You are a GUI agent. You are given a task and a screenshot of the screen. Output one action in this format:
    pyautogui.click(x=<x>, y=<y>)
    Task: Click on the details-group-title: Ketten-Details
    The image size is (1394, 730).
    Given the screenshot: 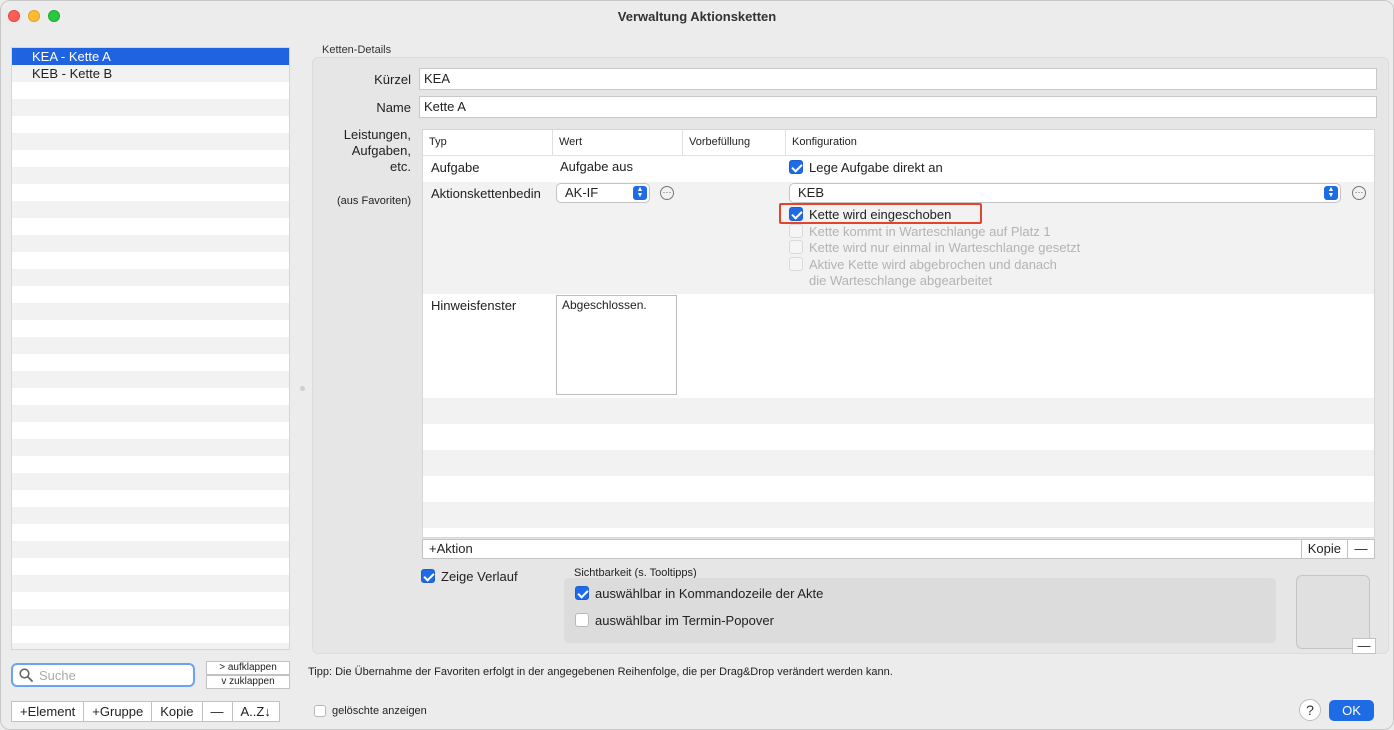 What is the action you would take?
    pyautogui.click(x=357, y=50)
    